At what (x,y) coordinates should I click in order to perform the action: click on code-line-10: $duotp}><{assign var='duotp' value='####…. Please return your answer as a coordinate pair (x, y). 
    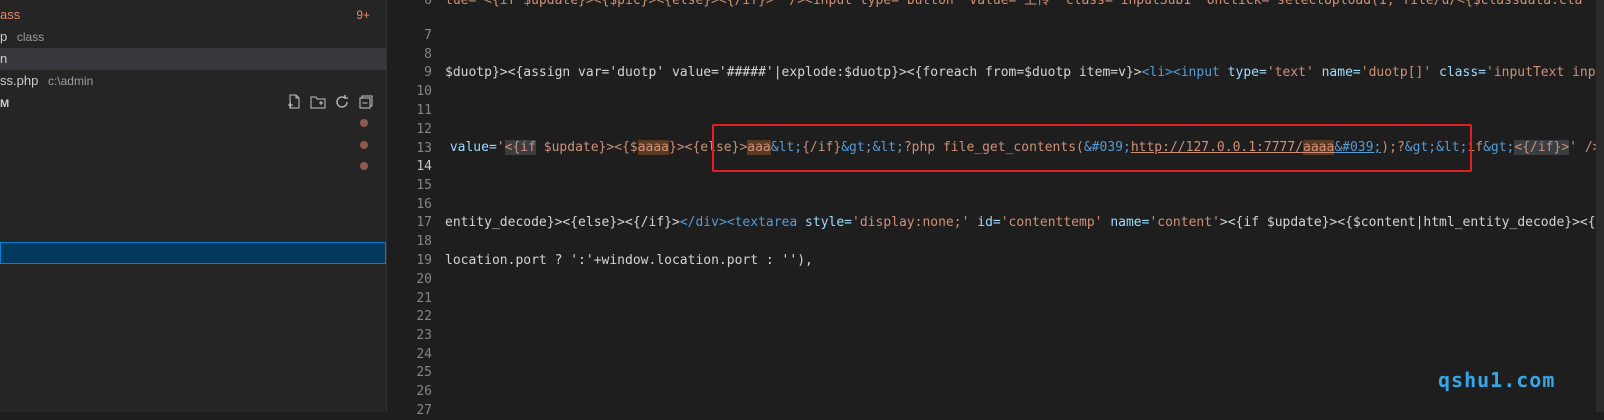
    Looking at the image, I should click on (1024, 72).